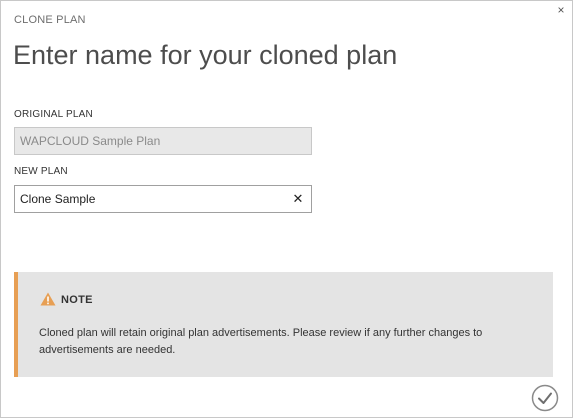 This screenshot has width=573, height=418. I want to click on checkmark-icon, so click(545, 398).